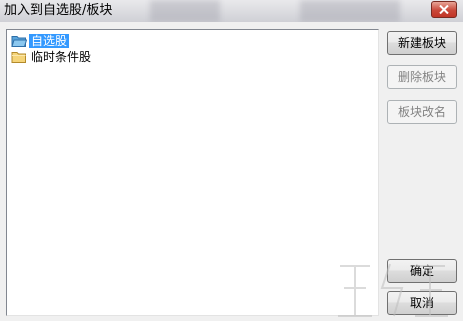  Describe the element at coordinates (231, 11) in the screenshot. I see `title-bar: 加入到自选股/板块` at that location.